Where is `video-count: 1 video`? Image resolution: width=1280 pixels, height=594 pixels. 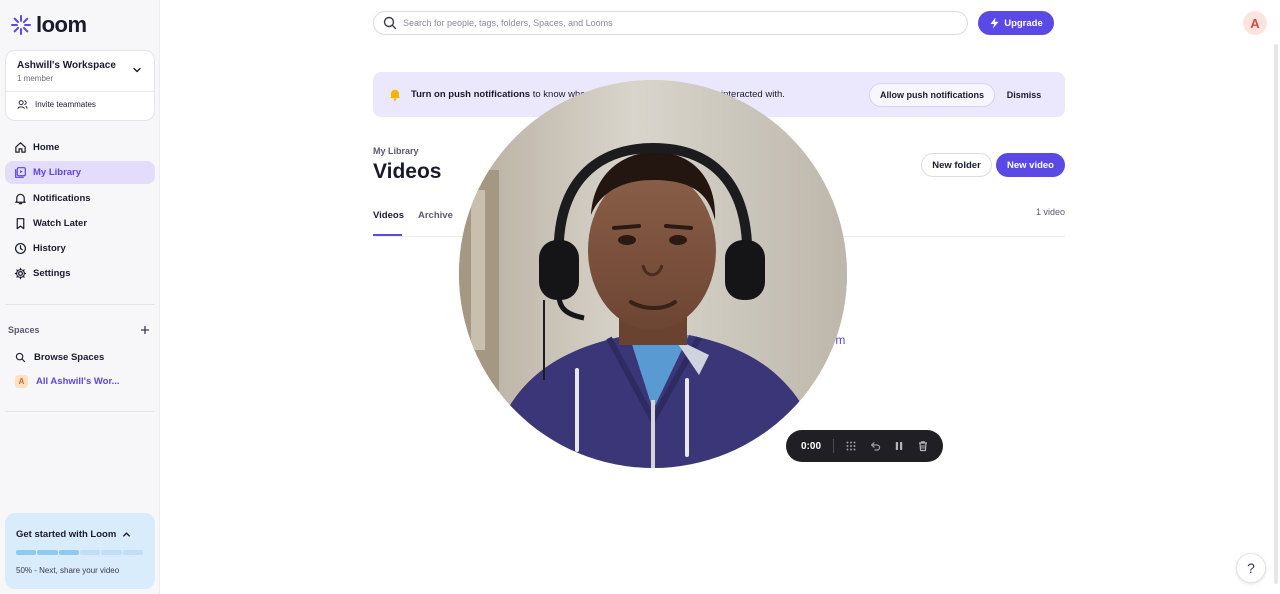 video-count: 1 video is located at coordinates (1050, 212).